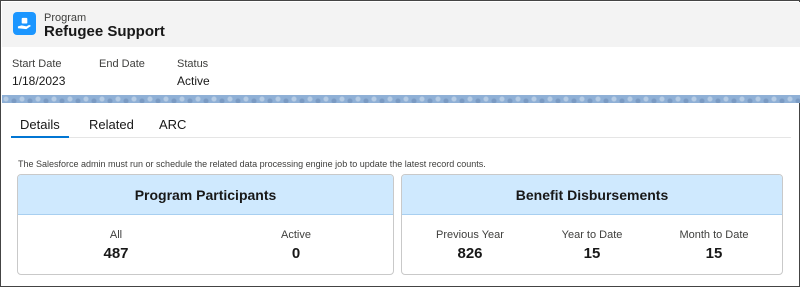 Image resolution: width=800 pixels, height=287 pixels. I want to click on metric-year-to-date-label: Year to Date, so click(592, 235).